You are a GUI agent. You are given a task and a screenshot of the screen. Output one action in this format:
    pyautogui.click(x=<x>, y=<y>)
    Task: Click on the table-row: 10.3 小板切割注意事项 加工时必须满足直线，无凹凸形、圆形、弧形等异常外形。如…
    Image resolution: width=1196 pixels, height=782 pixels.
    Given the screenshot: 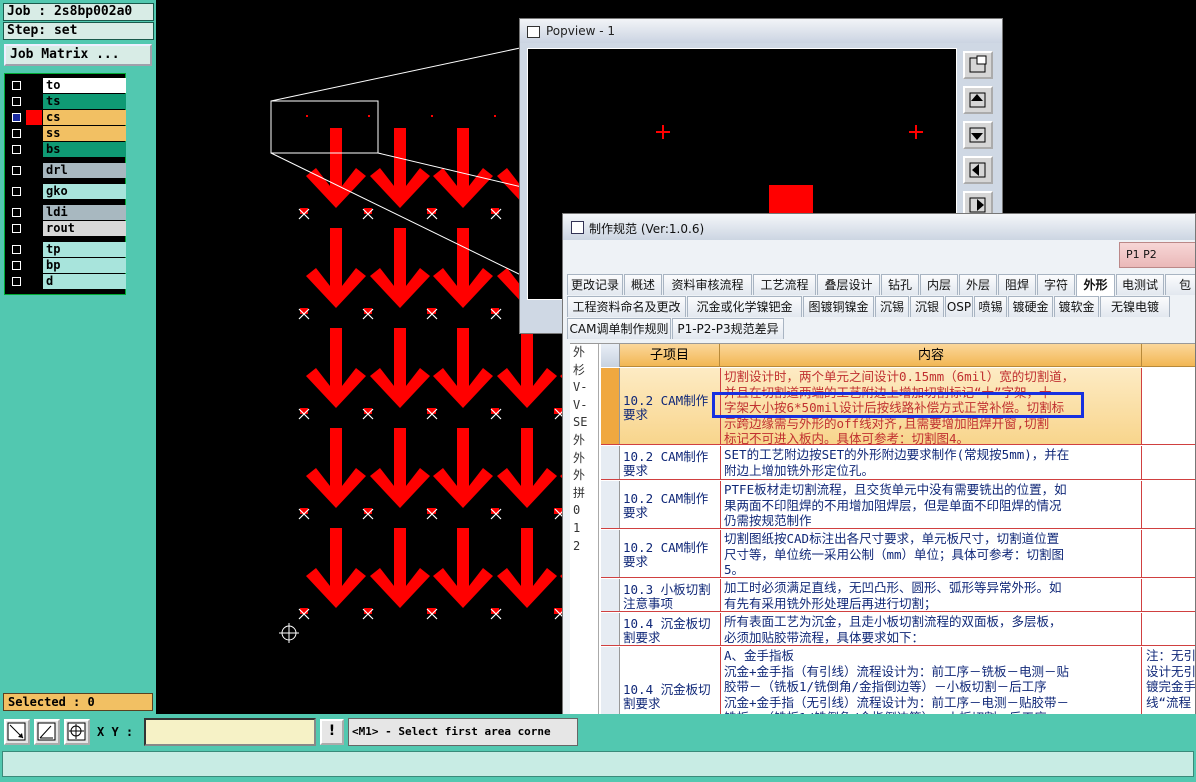 What is the action you would take?
    pyautogui.click(x=898, y=595)
    